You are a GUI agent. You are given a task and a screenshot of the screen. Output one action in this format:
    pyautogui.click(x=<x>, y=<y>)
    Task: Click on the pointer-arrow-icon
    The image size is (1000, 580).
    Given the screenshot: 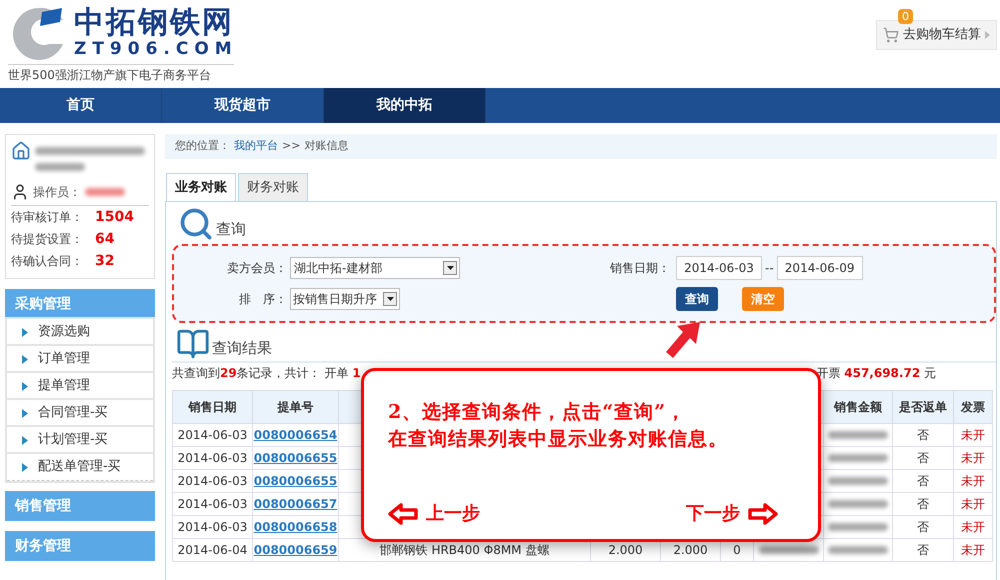 What is the action you would take?
    pyautogui.click(x=683, y=340)
    